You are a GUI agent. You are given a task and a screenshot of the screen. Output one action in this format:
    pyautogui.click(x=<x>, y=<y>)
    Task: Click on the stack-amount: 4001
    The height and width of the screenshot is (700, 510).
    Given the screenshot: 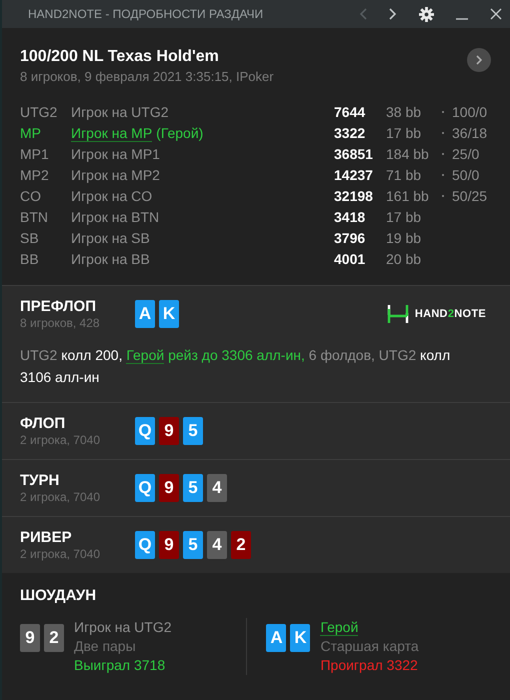 What is the action you would take?
    pyautogui.click(x=350, y=258)
    